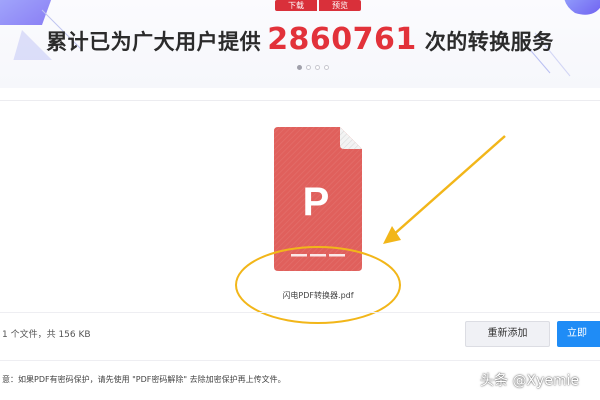 This screenshot has height=400, width=600. What do you see at coordinates (313, 68) in the screenshot?
I see `carousel-dots` at bounding box center [313, 68].